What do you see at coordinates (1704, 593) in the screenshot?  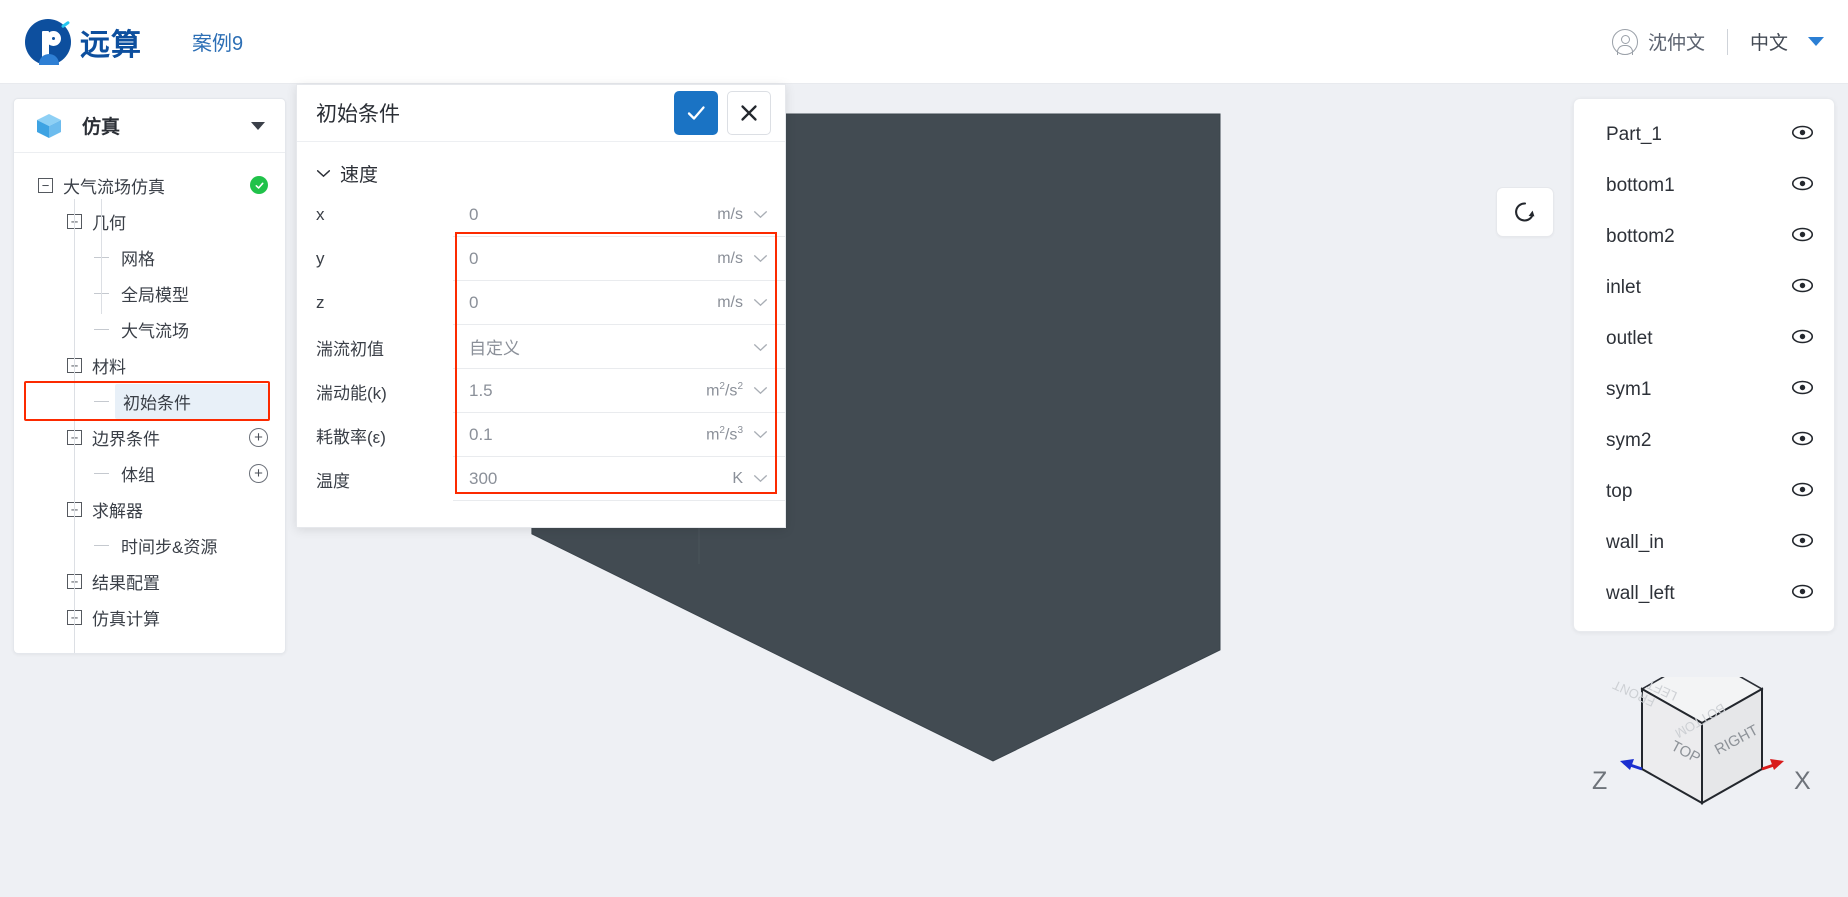 I see `part-row: wall_left` at bounding box center [1704, 593].